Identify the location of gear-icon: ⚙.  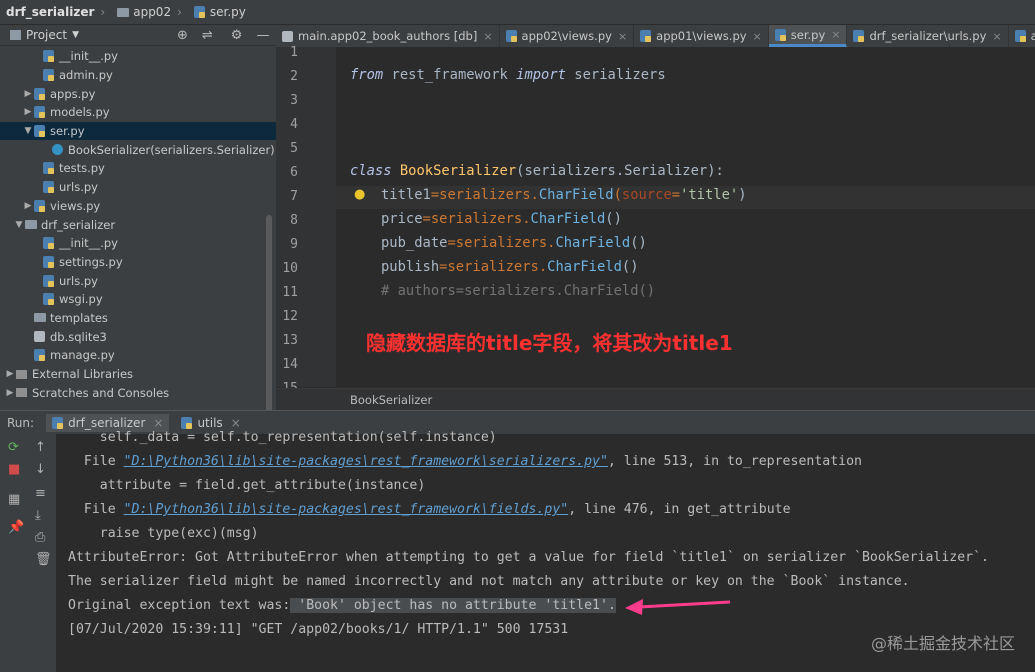
(237, 35).